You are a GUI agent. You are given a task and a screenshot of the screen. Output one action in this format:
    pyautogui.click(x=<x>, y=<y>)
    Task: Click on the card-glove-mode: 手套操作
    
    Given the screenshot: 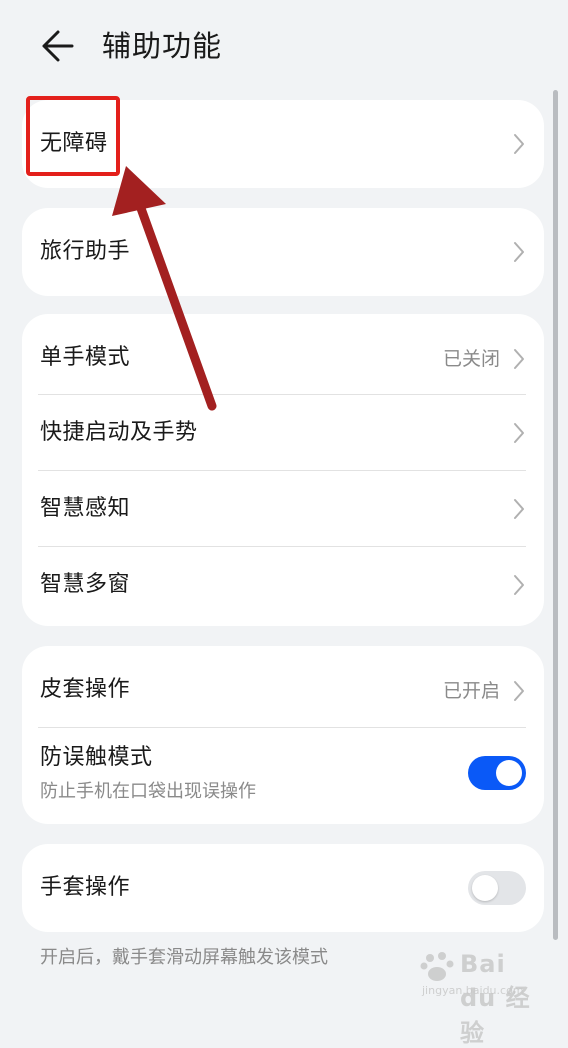 What is the action you would take?
    pyautogui.click(x=283, y=888)
    